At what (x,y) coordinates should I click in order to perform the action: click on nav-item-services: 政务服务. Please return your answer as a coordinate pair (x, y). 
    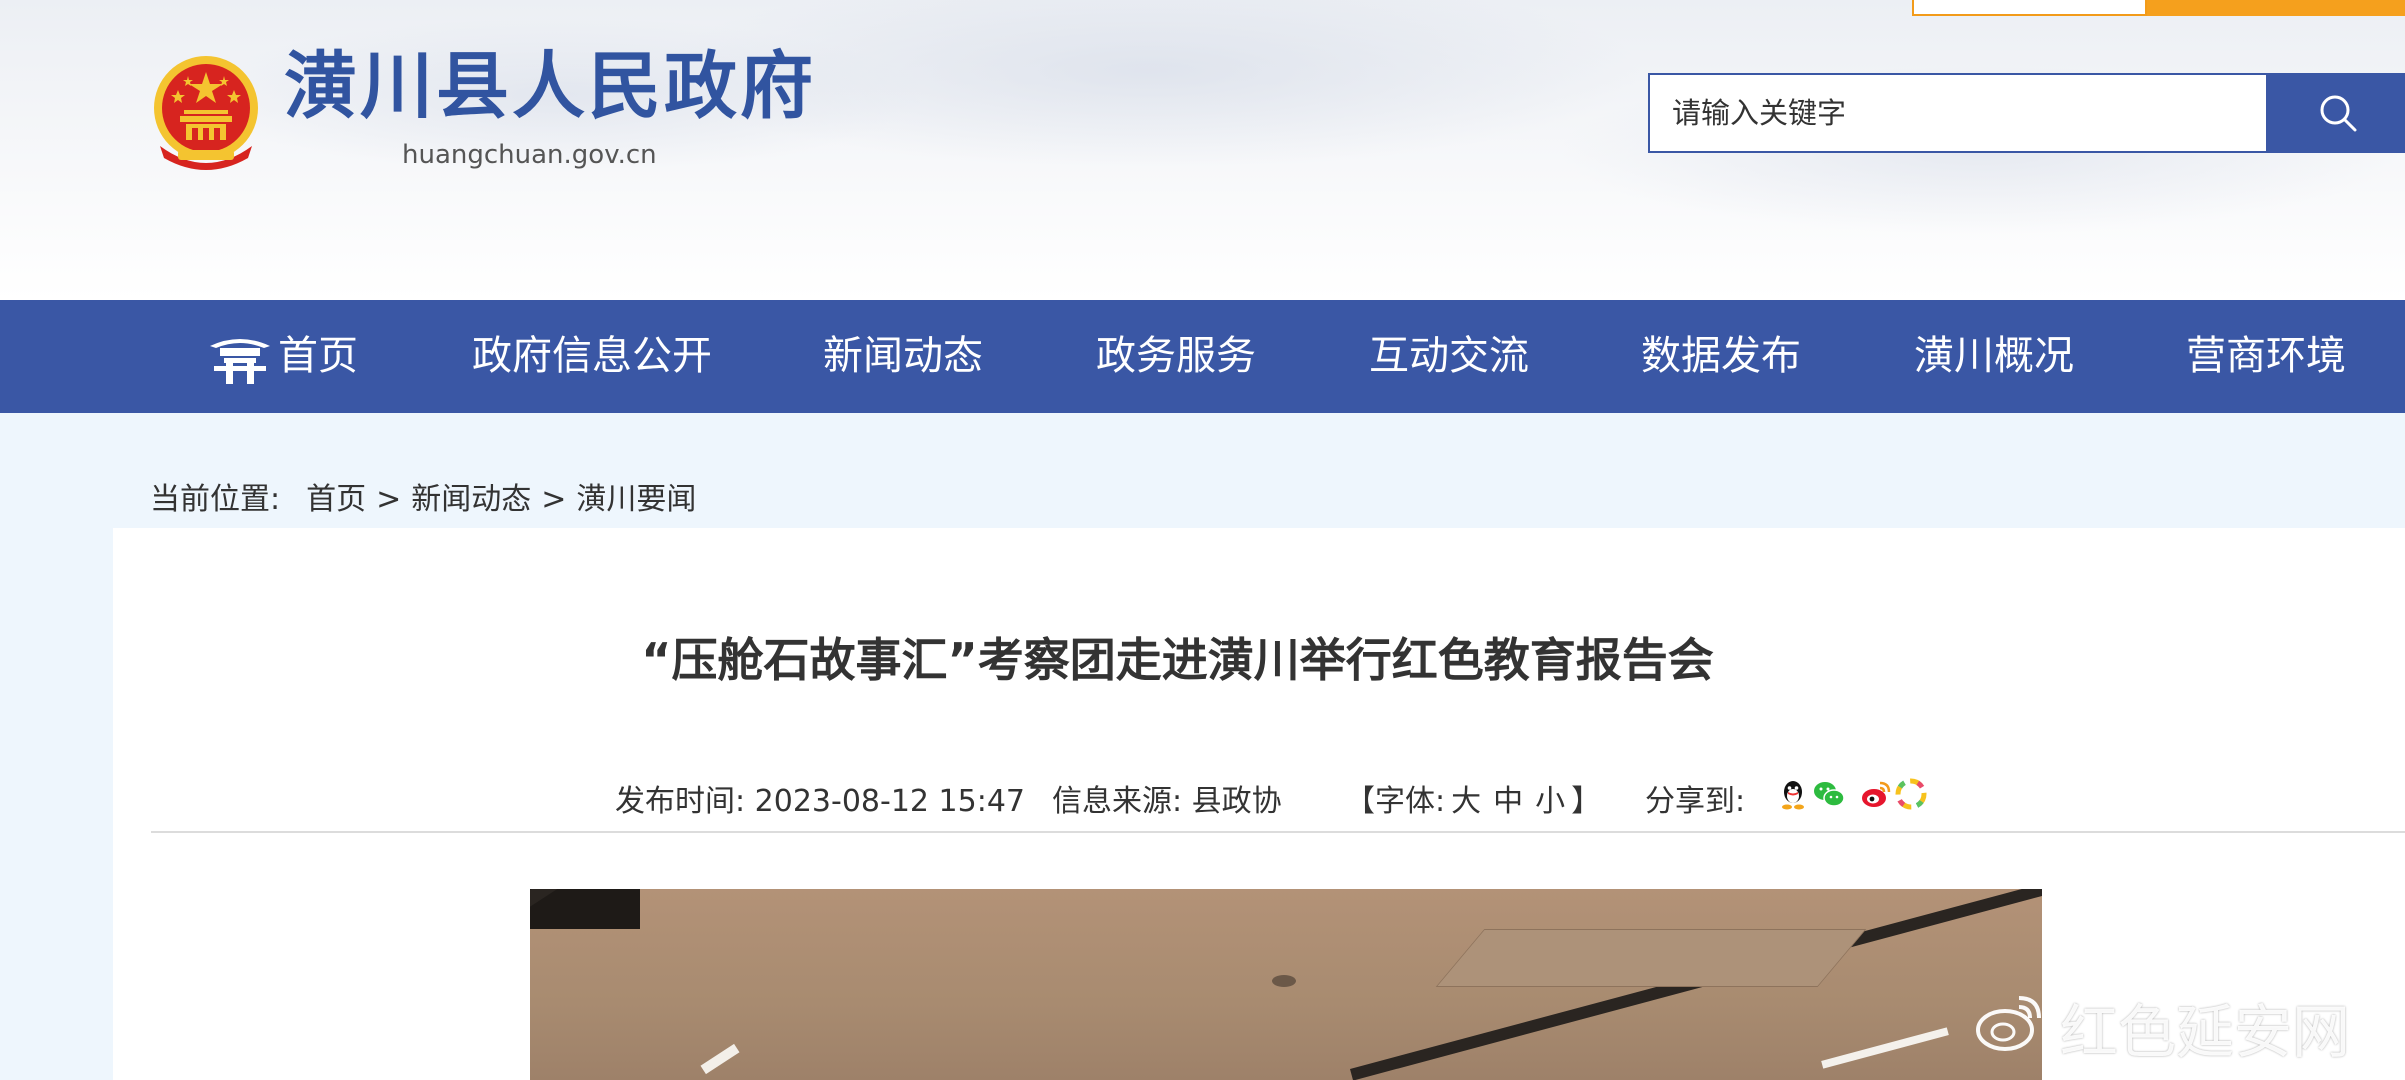
    Looking at the image, I should click on (1176, 356).